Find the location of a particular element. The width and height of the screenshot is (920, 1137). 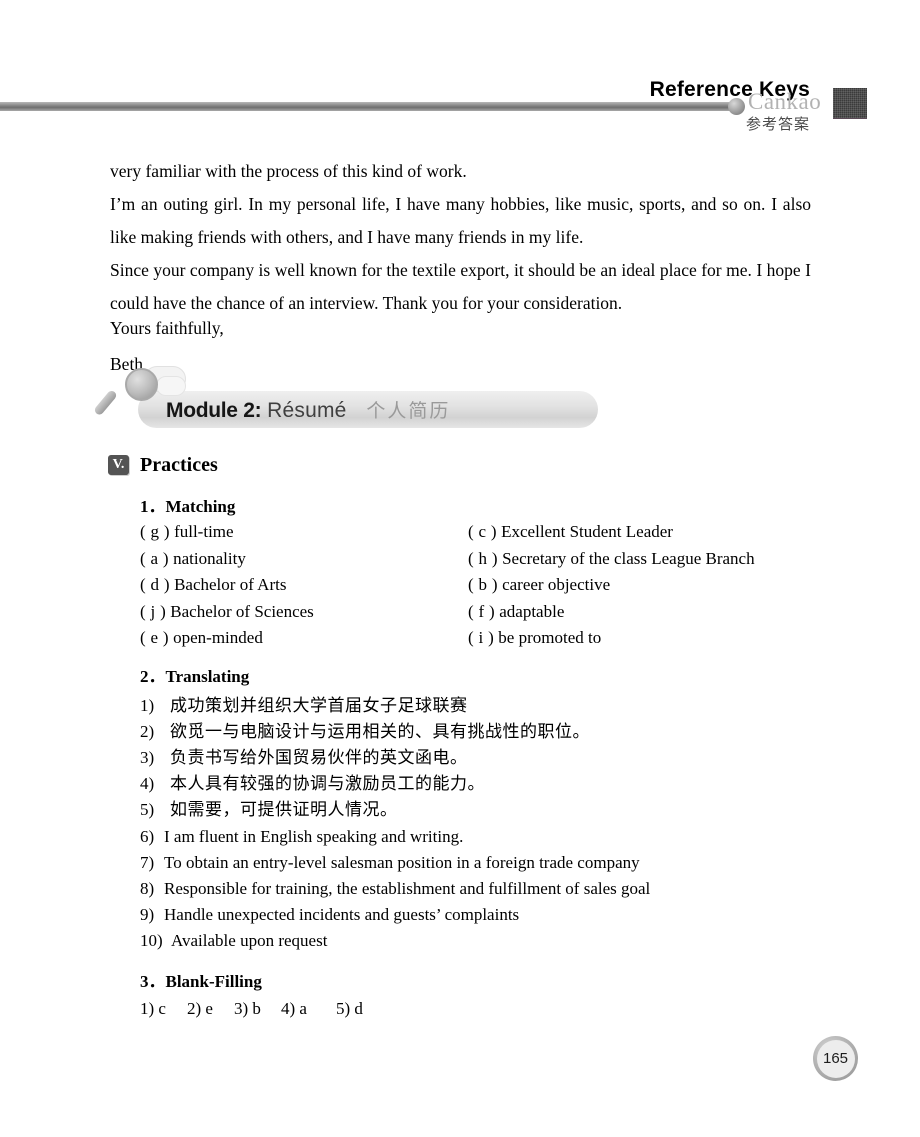

answer-entry: 2) e is located at coordinates (210, 1009).